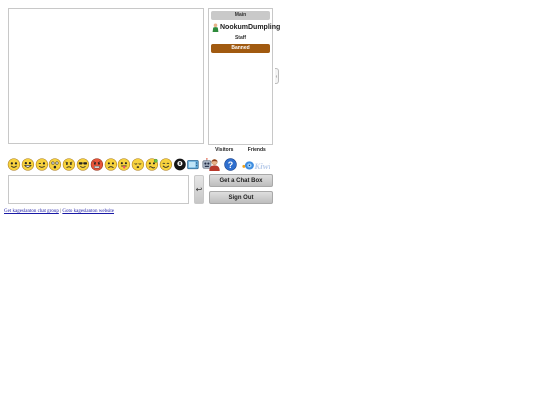 This screenshot has width=540, height=405. I want to click on user-icon, so click(214, 164).